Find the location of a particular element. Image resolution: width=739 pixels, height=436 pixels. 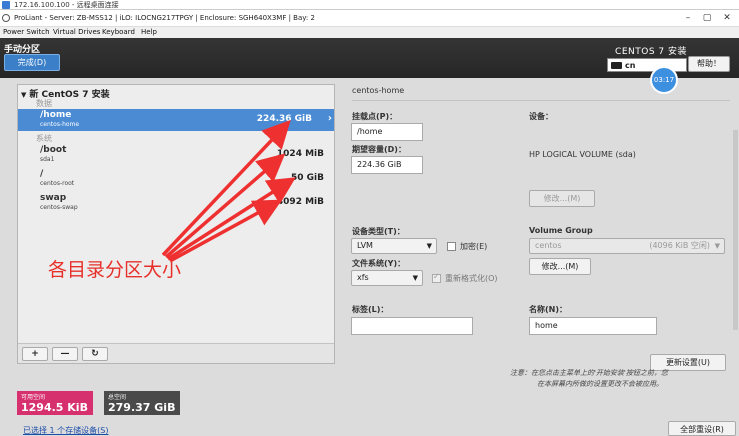

close-icon: ✕ is located at coordinates (727, 18).